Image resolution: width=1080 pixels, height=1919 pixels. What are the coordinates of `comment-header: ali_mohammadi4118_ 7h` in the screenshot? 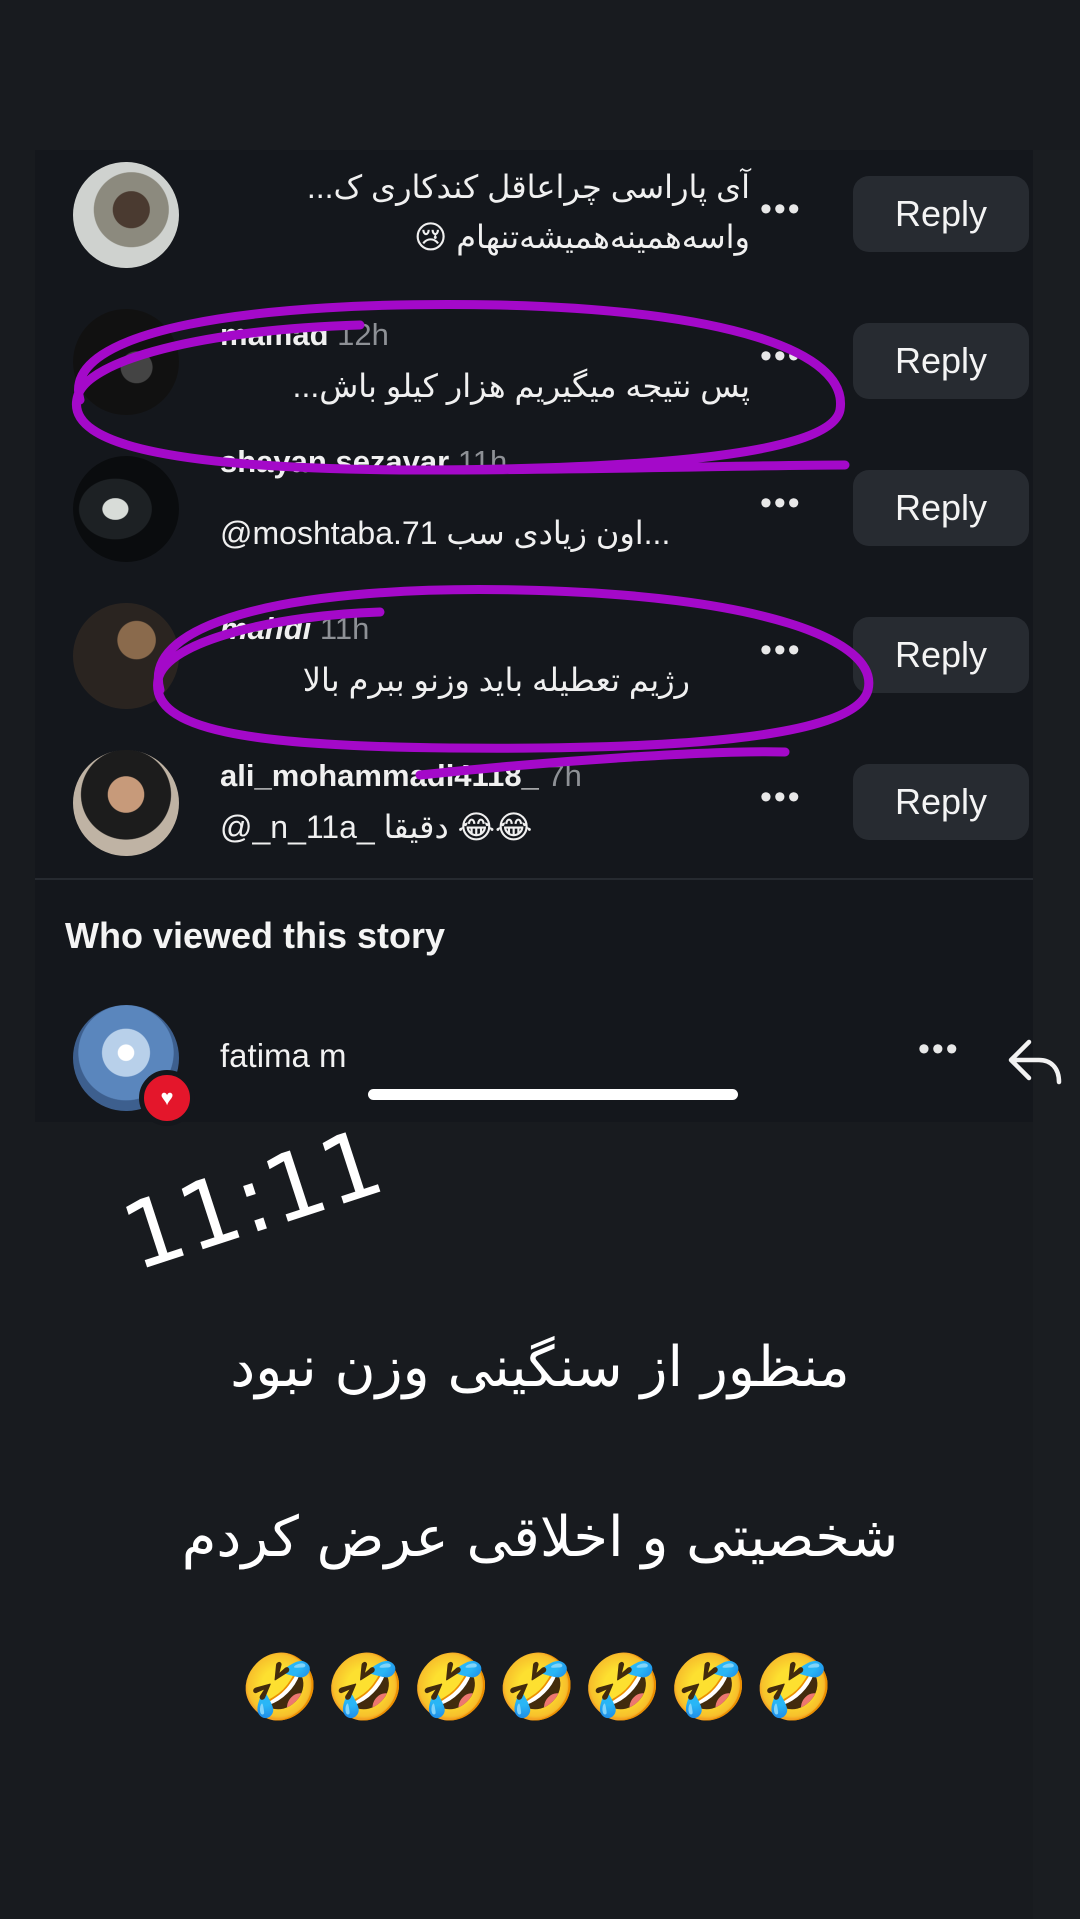 It's located at (401, 776).